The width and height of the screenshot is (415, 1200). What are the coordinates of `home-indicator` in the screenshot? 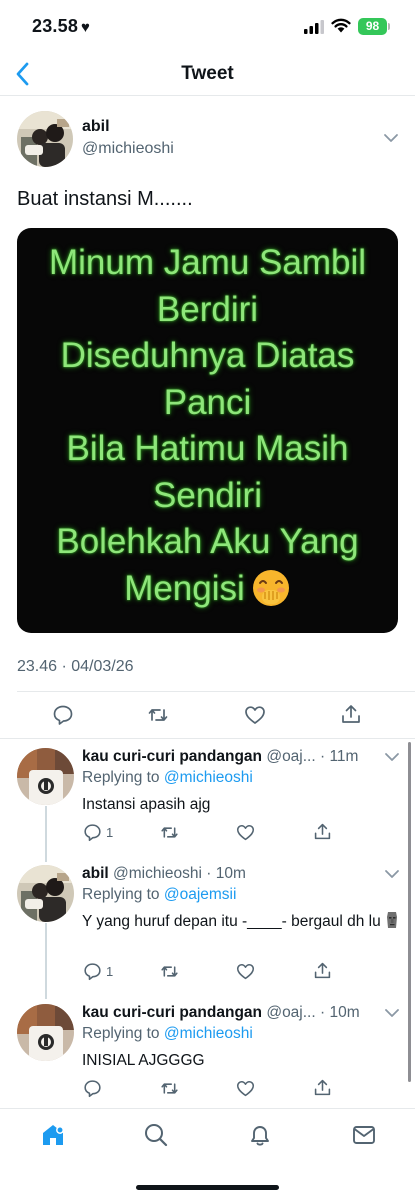 It's located at (207, 1187).